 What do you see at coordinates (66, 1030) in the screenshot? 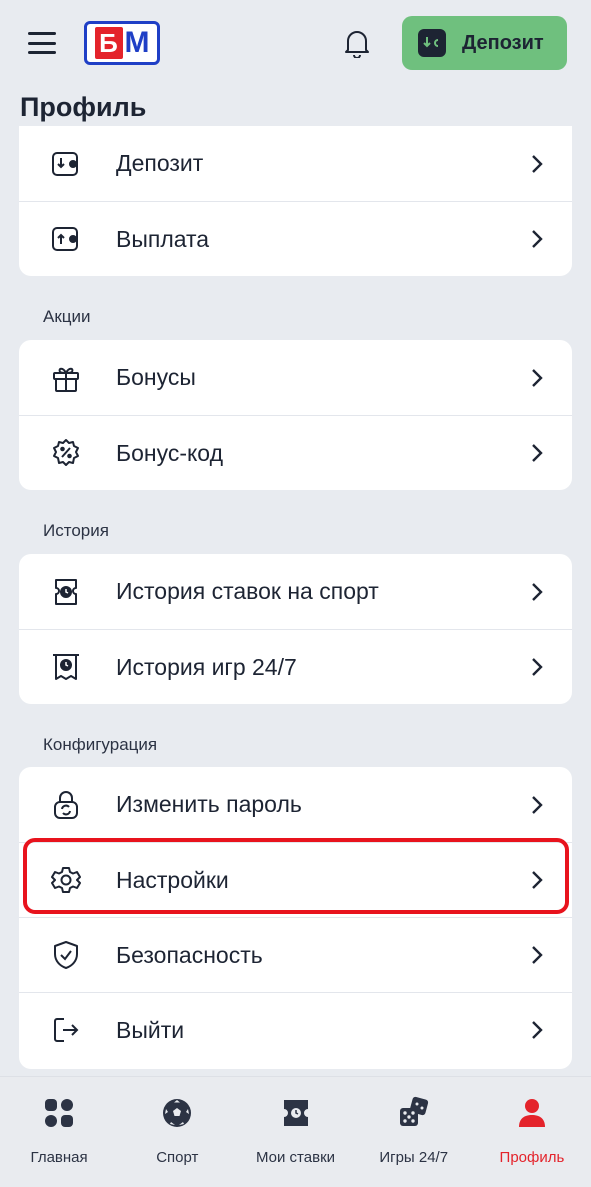
I see `logout-icon` at bounding box center [66, 1030].